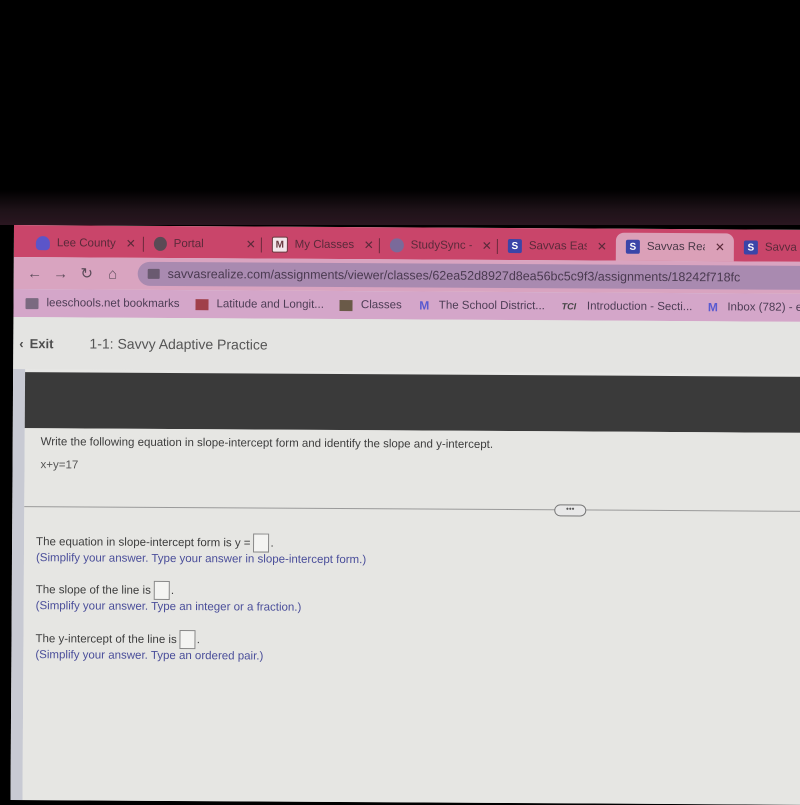 This screenshot has height=805, width=800. Describe the element at coordinates (381, 305) in the screenshot. I see `bookmark-label: Classes` at that location.